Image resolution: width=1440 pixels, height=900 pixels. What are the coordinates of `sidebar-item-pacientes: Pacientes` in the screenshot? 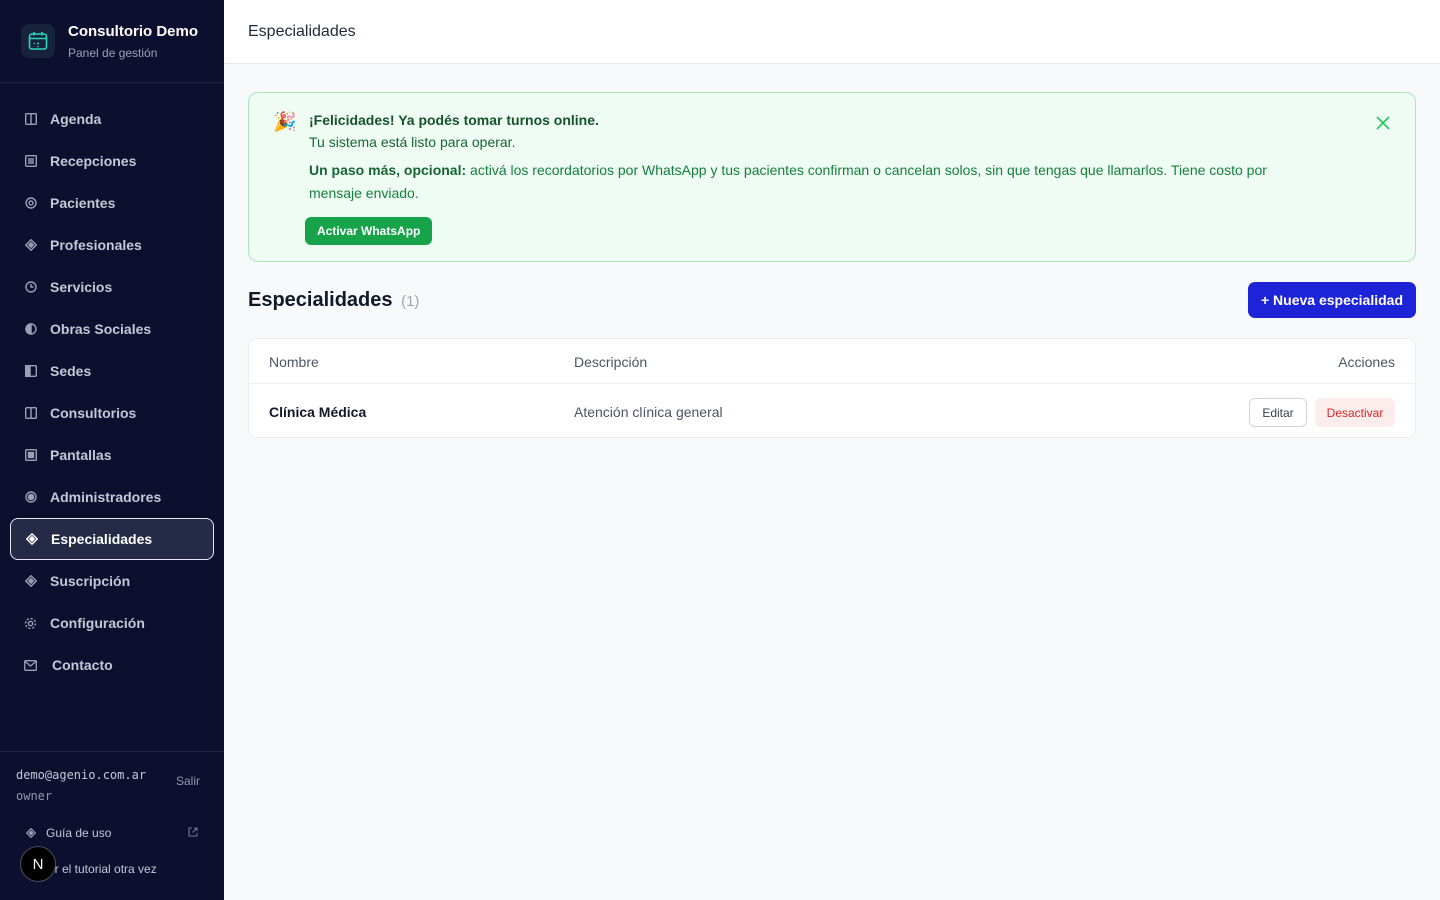 It's located at (112, 203).